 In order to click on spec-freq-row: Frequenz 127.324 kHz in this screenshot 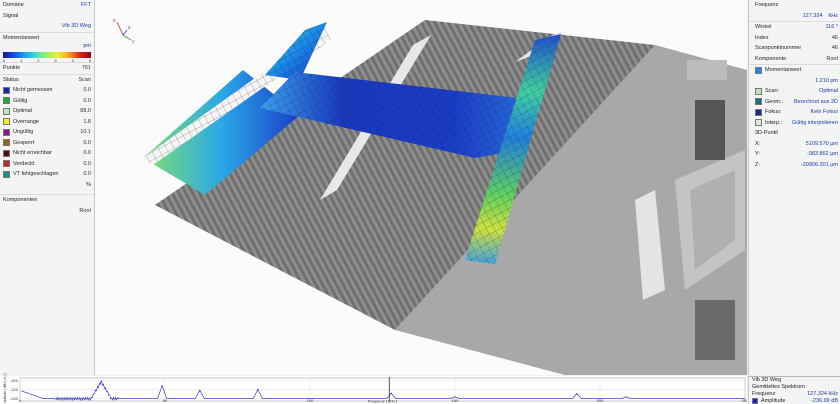, I will do `click(794, 394)`.